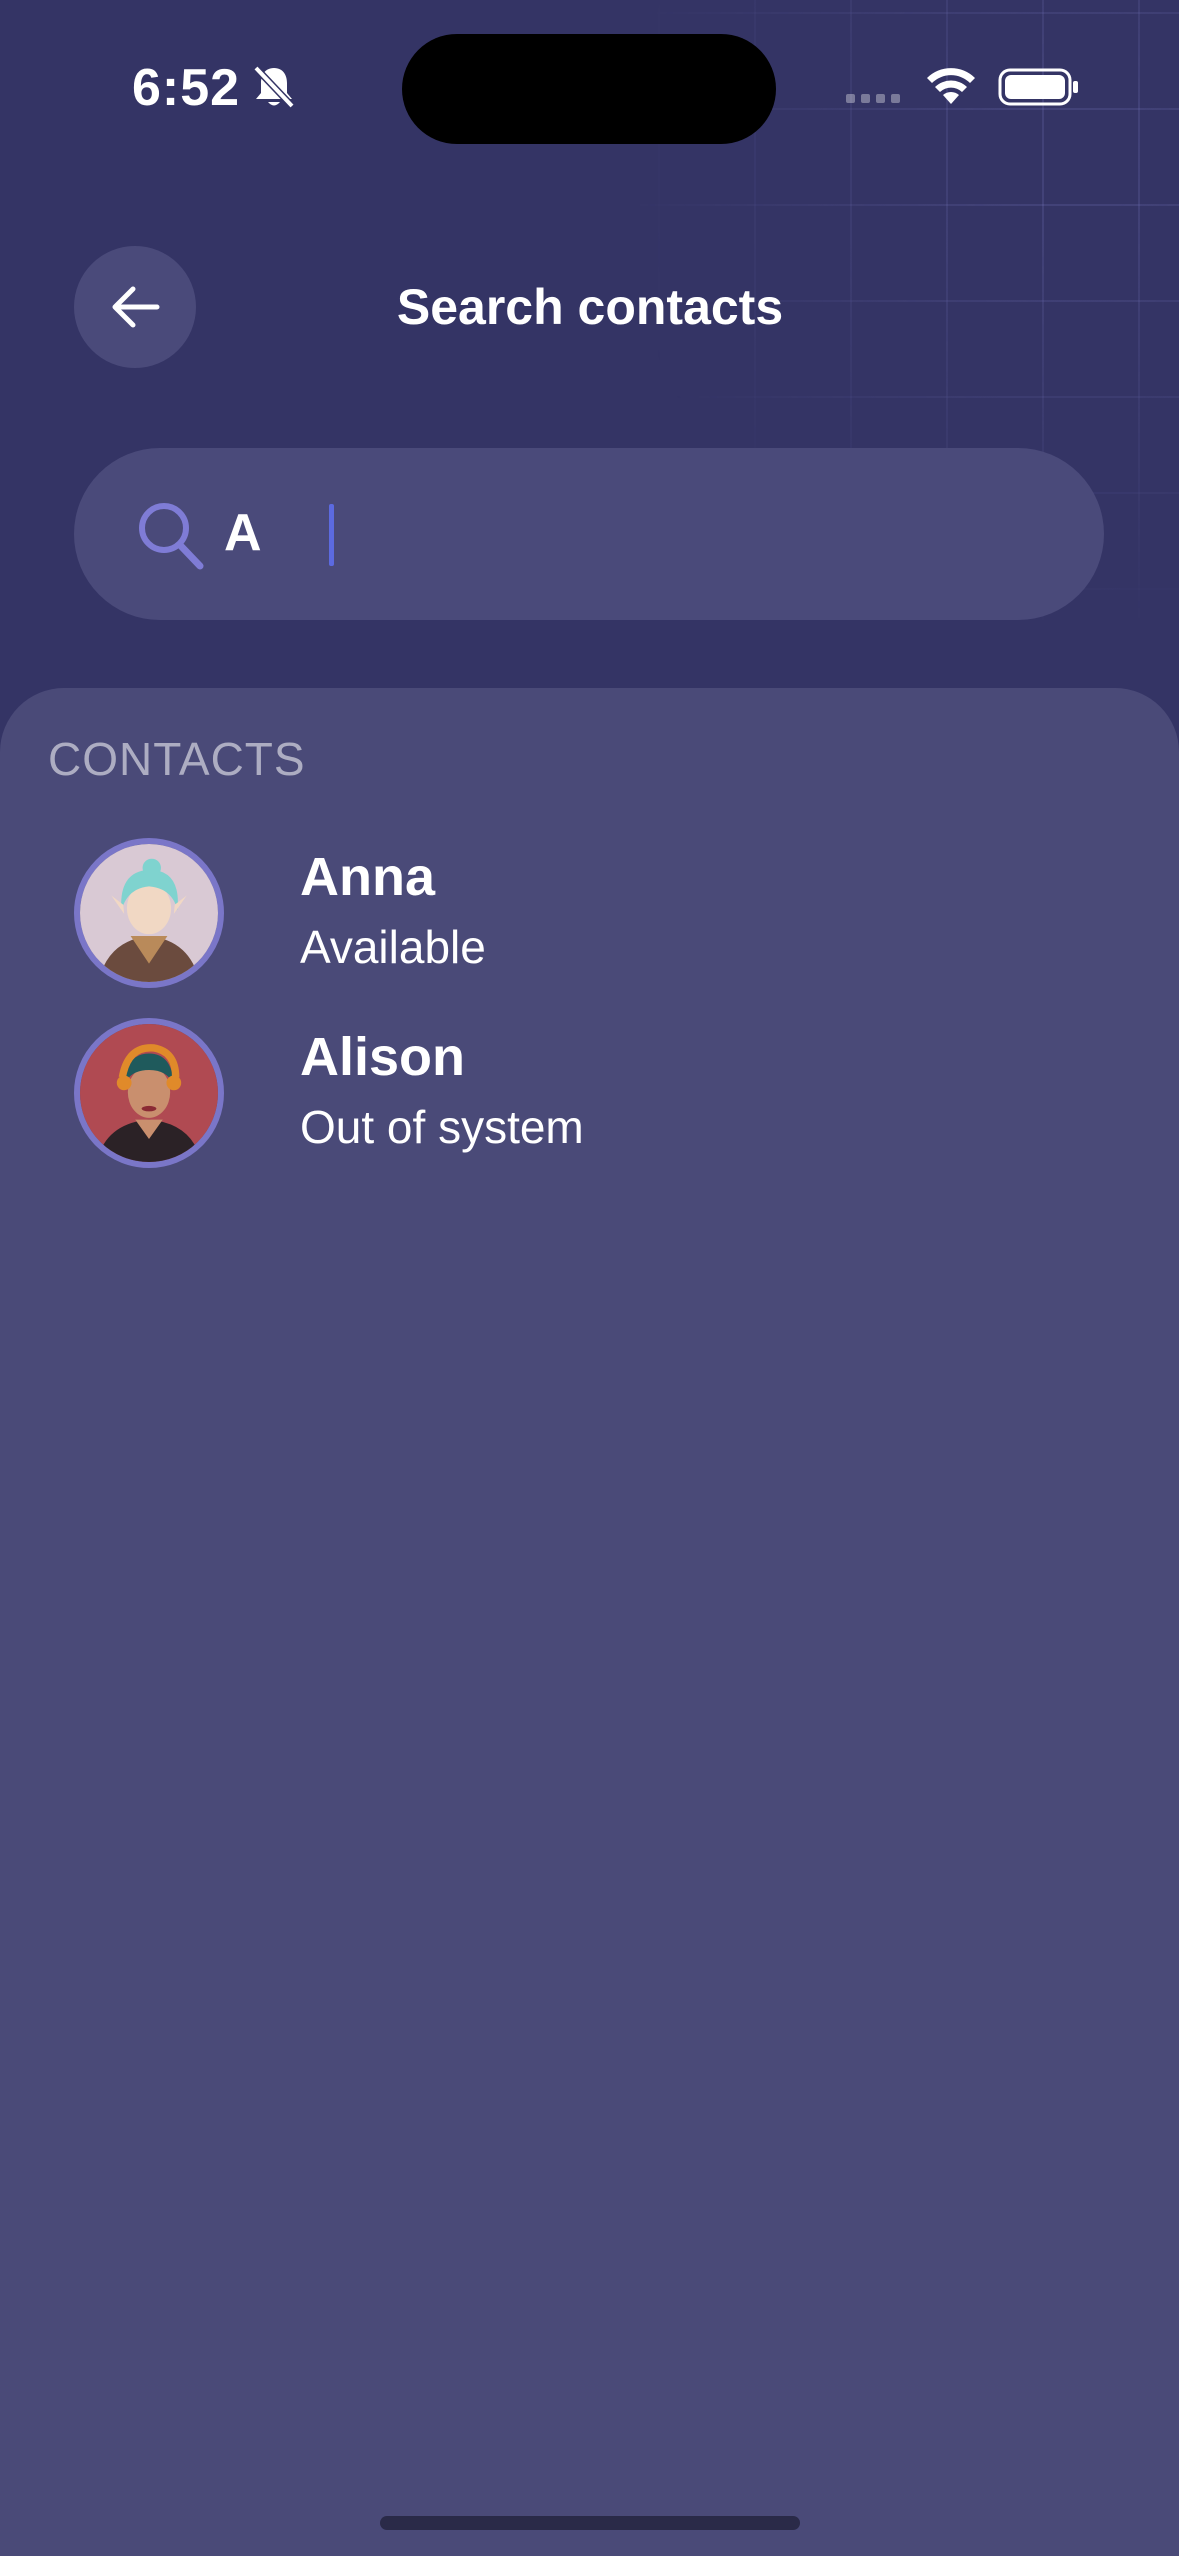 The height and width of the screenshot is (2556, 1179). What do you see at coordinates (951, 86) in the screenshot?
I see `wifi-icon` at bounding box center [951, 86].